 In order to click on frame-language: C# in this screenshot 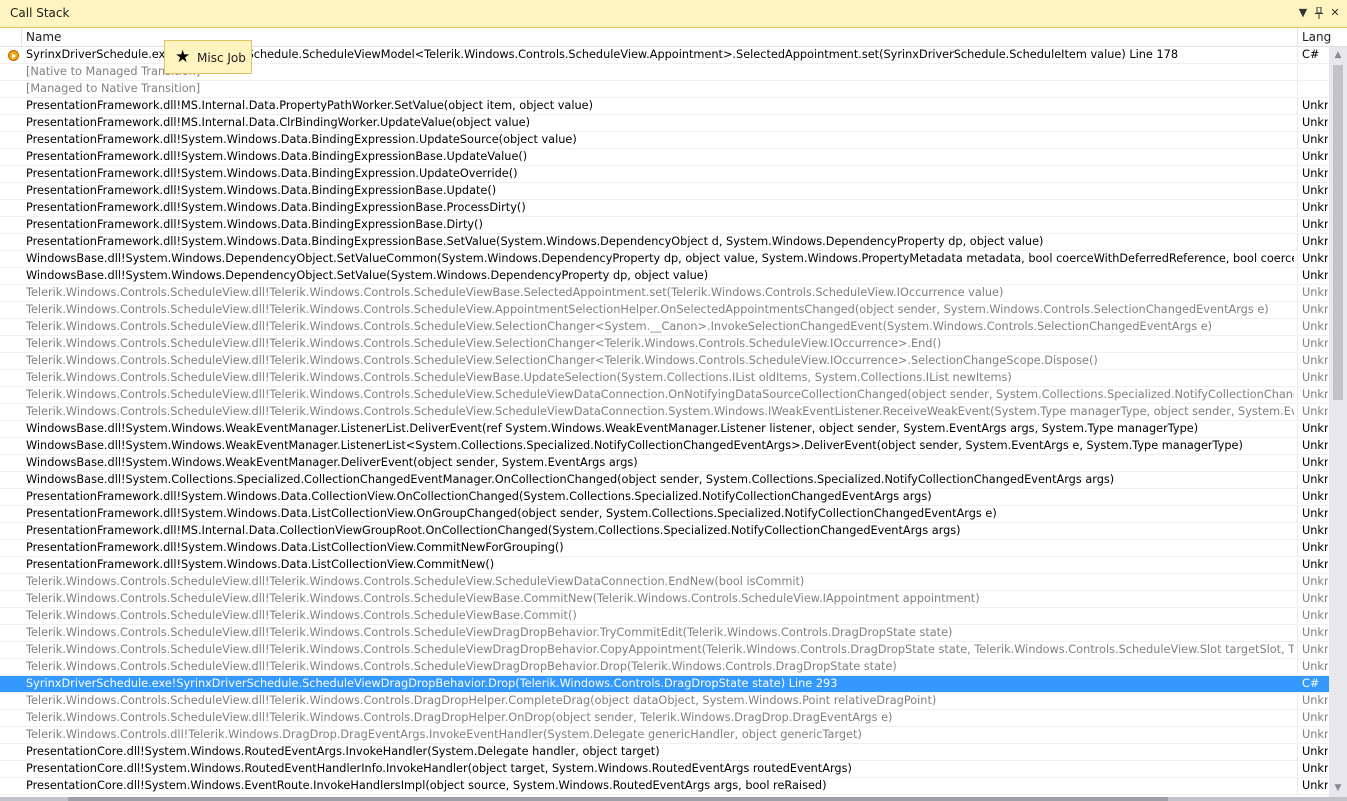, I will do `click(1311, 54)`.